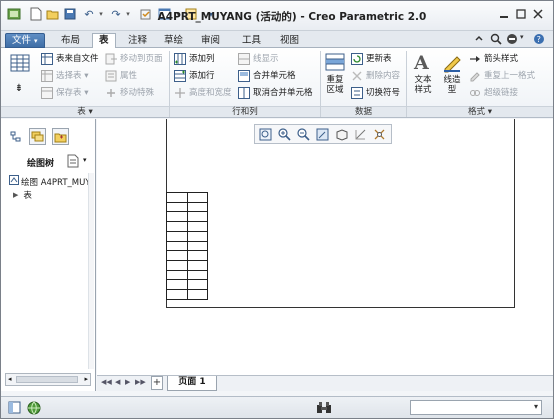 Image resolution: width=554 pixels, height=419 pixels. What do you see at coordinates (267, 76) in the screenshot?
I see `merge-cells-button: 合并单元格` at bounding box center [267, 76].